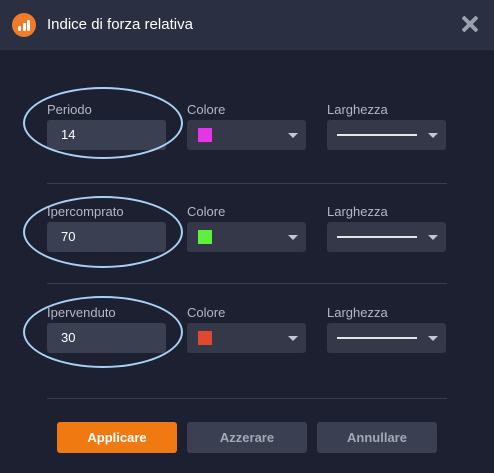 The height and width of the screenshot is (473, 494). Describe the element at coordinates (69, 109) in the screenshot. I see `param-label: Periodo` at that location.